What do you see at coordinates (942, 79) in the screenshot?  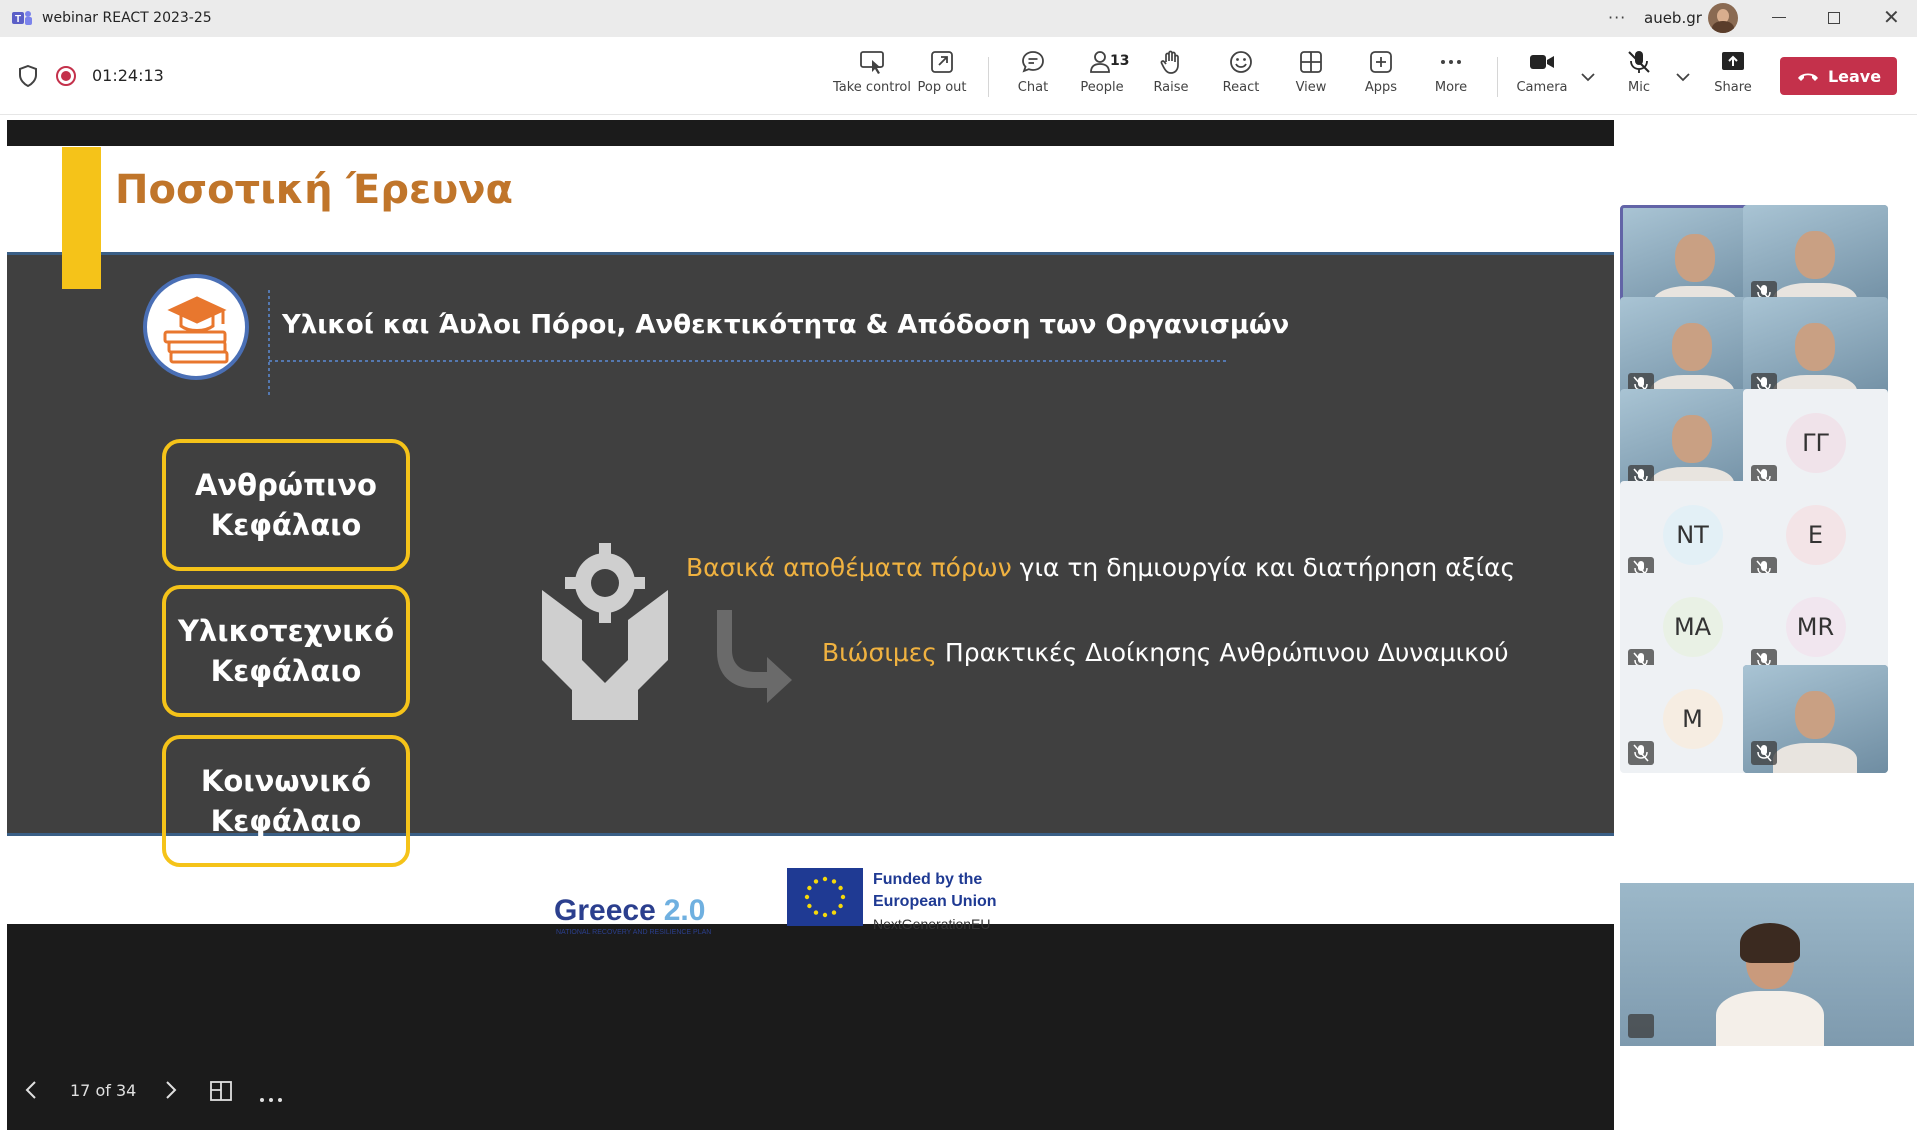 I see `pop-out-button: Pop out` at bounding box center [942, 79].